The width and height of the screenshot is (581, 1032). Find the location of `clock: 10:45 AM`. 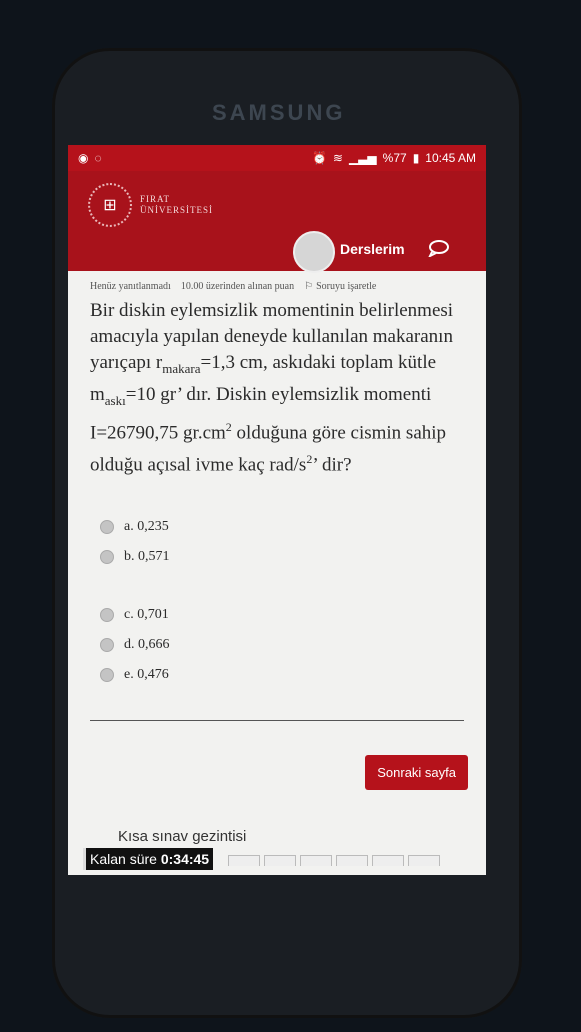

clock: 10:45 AM is located at coordinates (450, 158).